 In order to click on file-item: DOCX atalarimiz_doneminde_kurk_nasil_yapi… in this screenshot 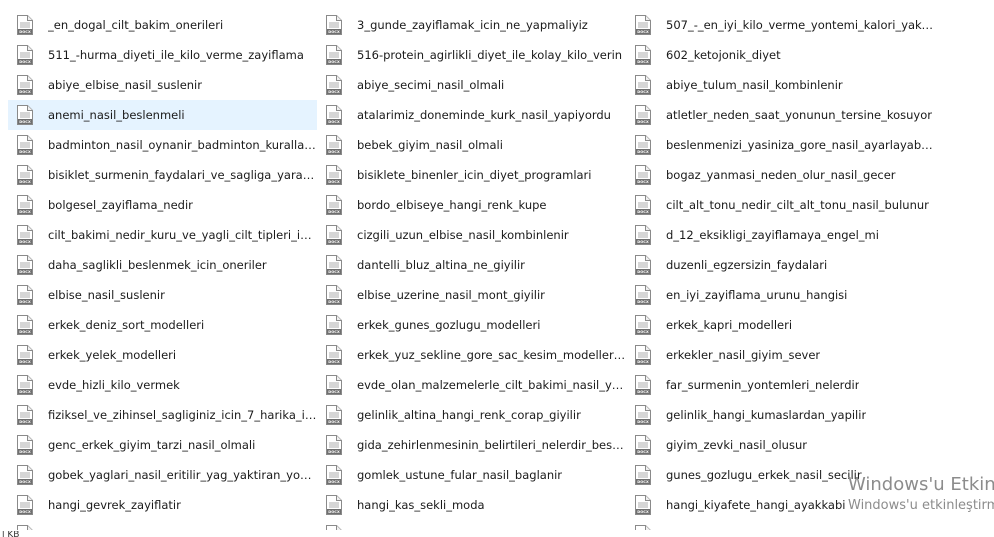, I will do `click(471, 115)`.